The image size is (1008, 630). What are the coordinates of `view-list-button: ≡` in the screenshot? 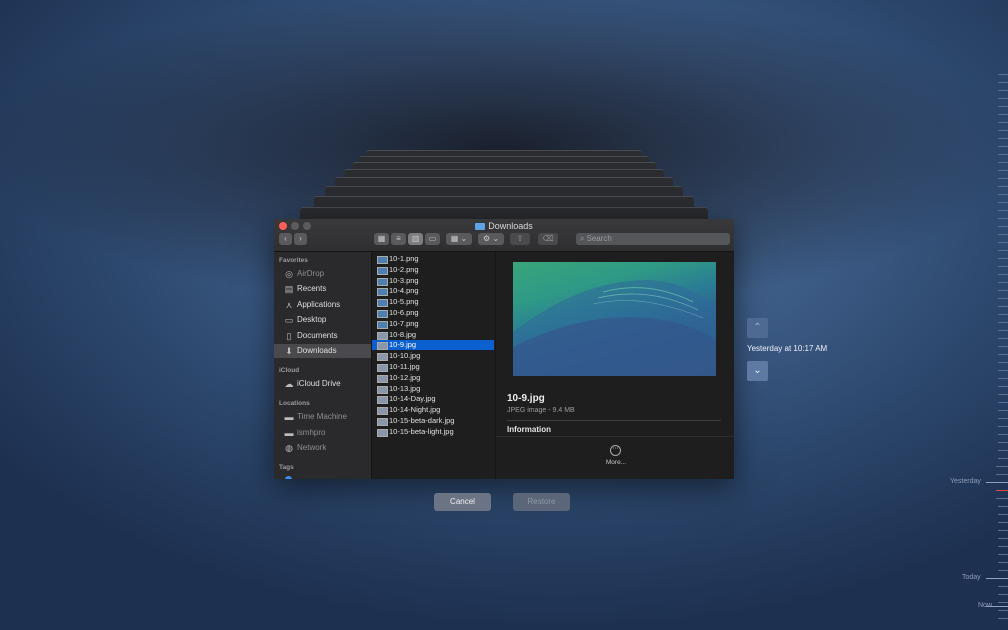 It's located at (398, 239).